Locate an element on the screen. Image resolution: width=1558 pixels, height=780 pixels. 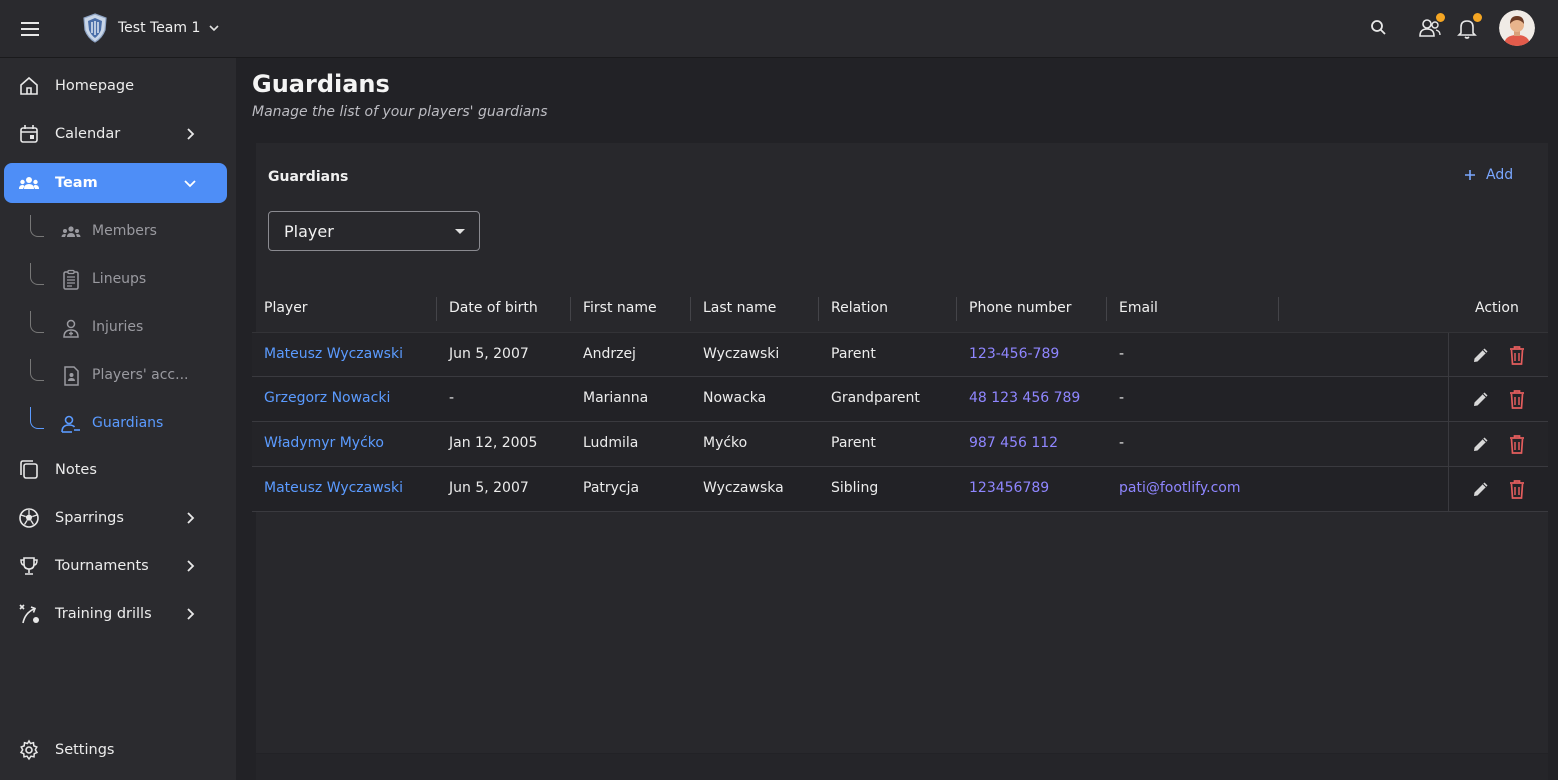
cell-dob: Jan 12, 2005 is located at coordinates (493, 443).